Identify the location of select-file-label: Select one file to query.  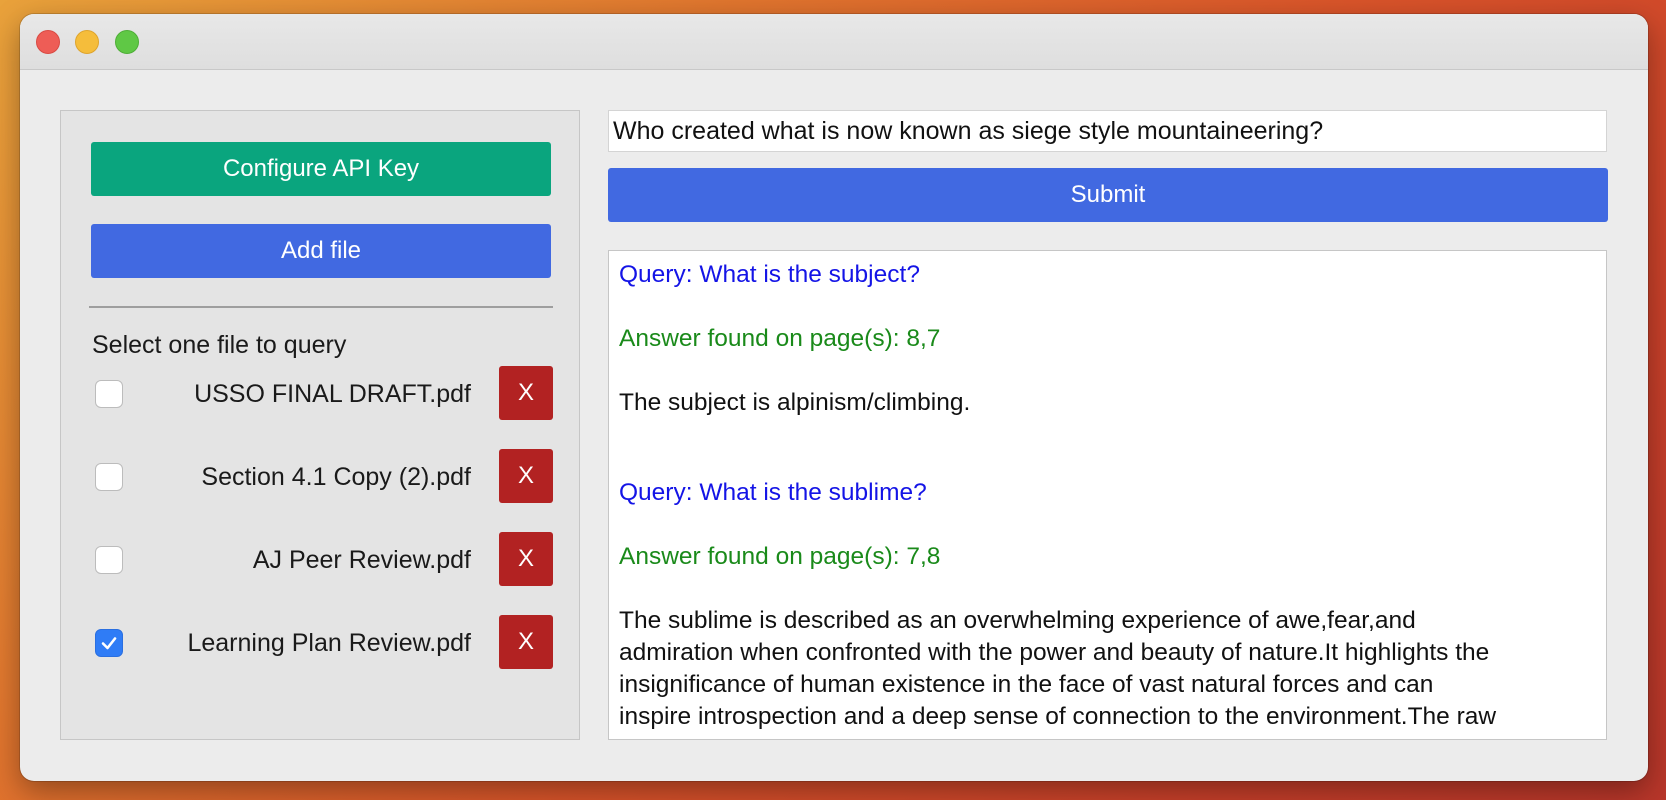
(219, 345).